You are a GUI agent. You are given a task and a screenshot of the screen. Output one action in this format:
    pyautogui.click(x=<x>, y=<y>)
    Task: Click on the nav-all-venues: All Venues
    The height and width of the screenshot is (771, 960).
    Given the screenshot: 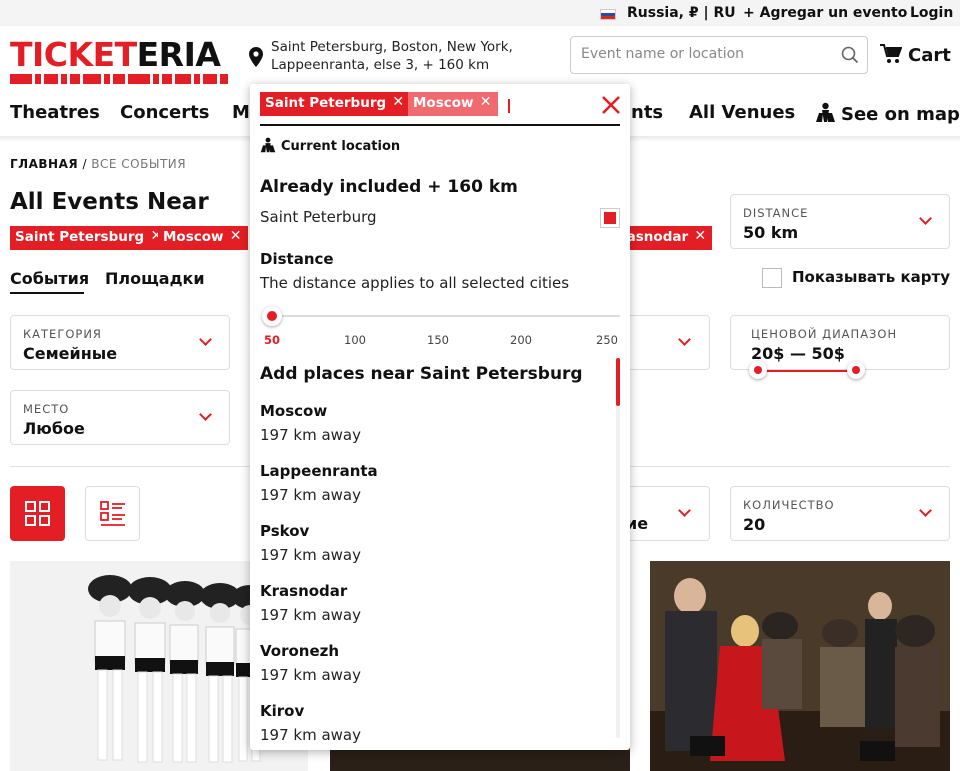 What is the action you would take?
    pyautogui.click(x=742, y=112)
    